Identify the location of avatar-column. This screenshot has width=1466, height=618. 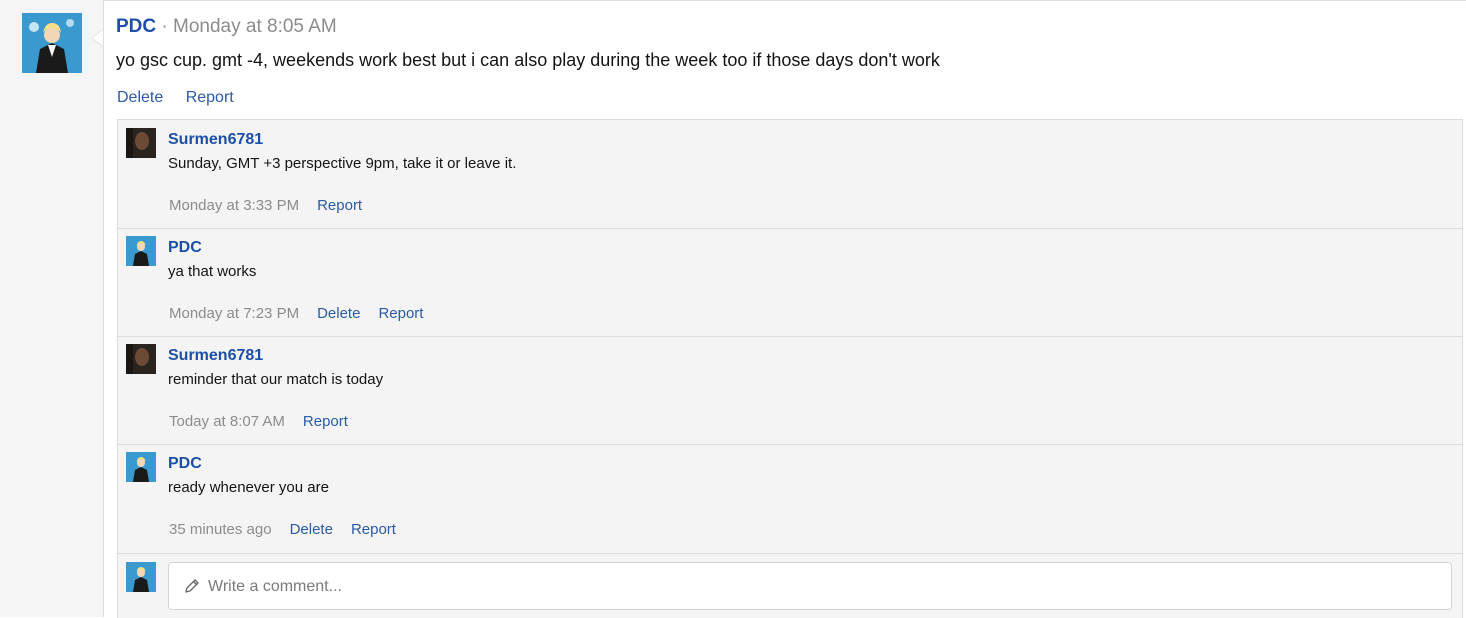
(52, 308).